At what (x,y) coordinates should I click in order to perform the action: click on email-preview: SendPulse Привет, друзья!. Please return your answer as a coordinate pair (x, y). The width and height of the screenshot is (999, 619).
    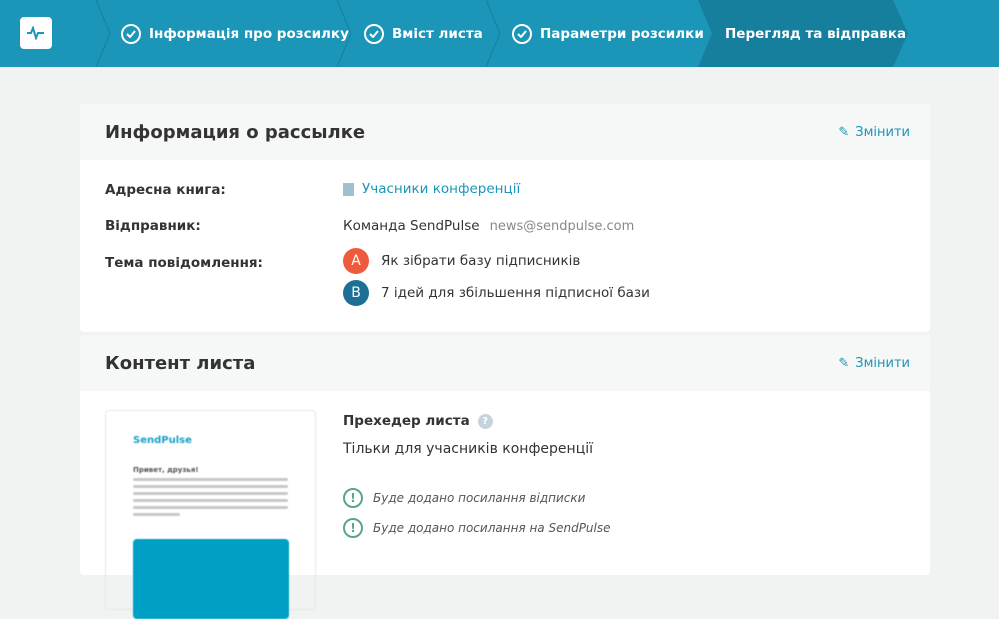
    Looking at the image, I should click on (210, 514).